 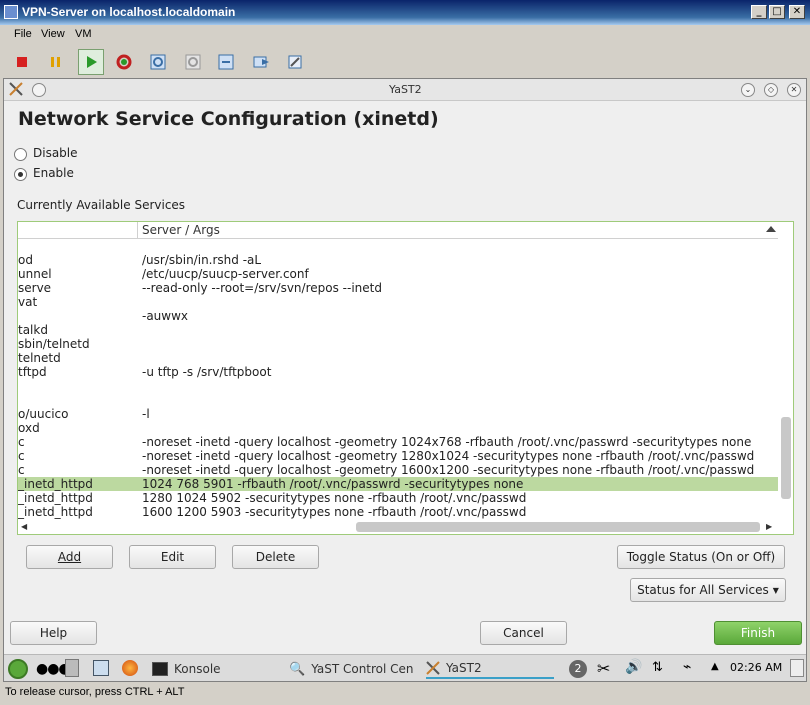 I want to click on table-header: Server / Args, so click(x=398, y=230).